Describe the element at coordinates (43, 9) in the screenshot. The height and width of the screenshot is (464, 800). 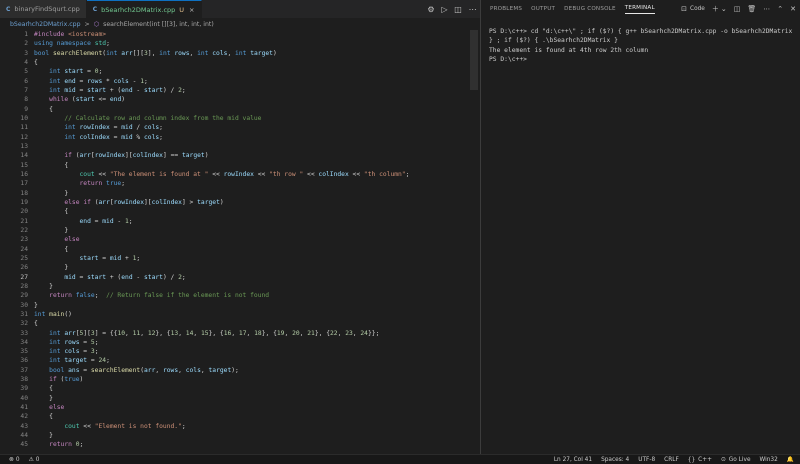
I see `tab-binaryfindsqurt: C binaryFindSqurt.cpp` at that location.